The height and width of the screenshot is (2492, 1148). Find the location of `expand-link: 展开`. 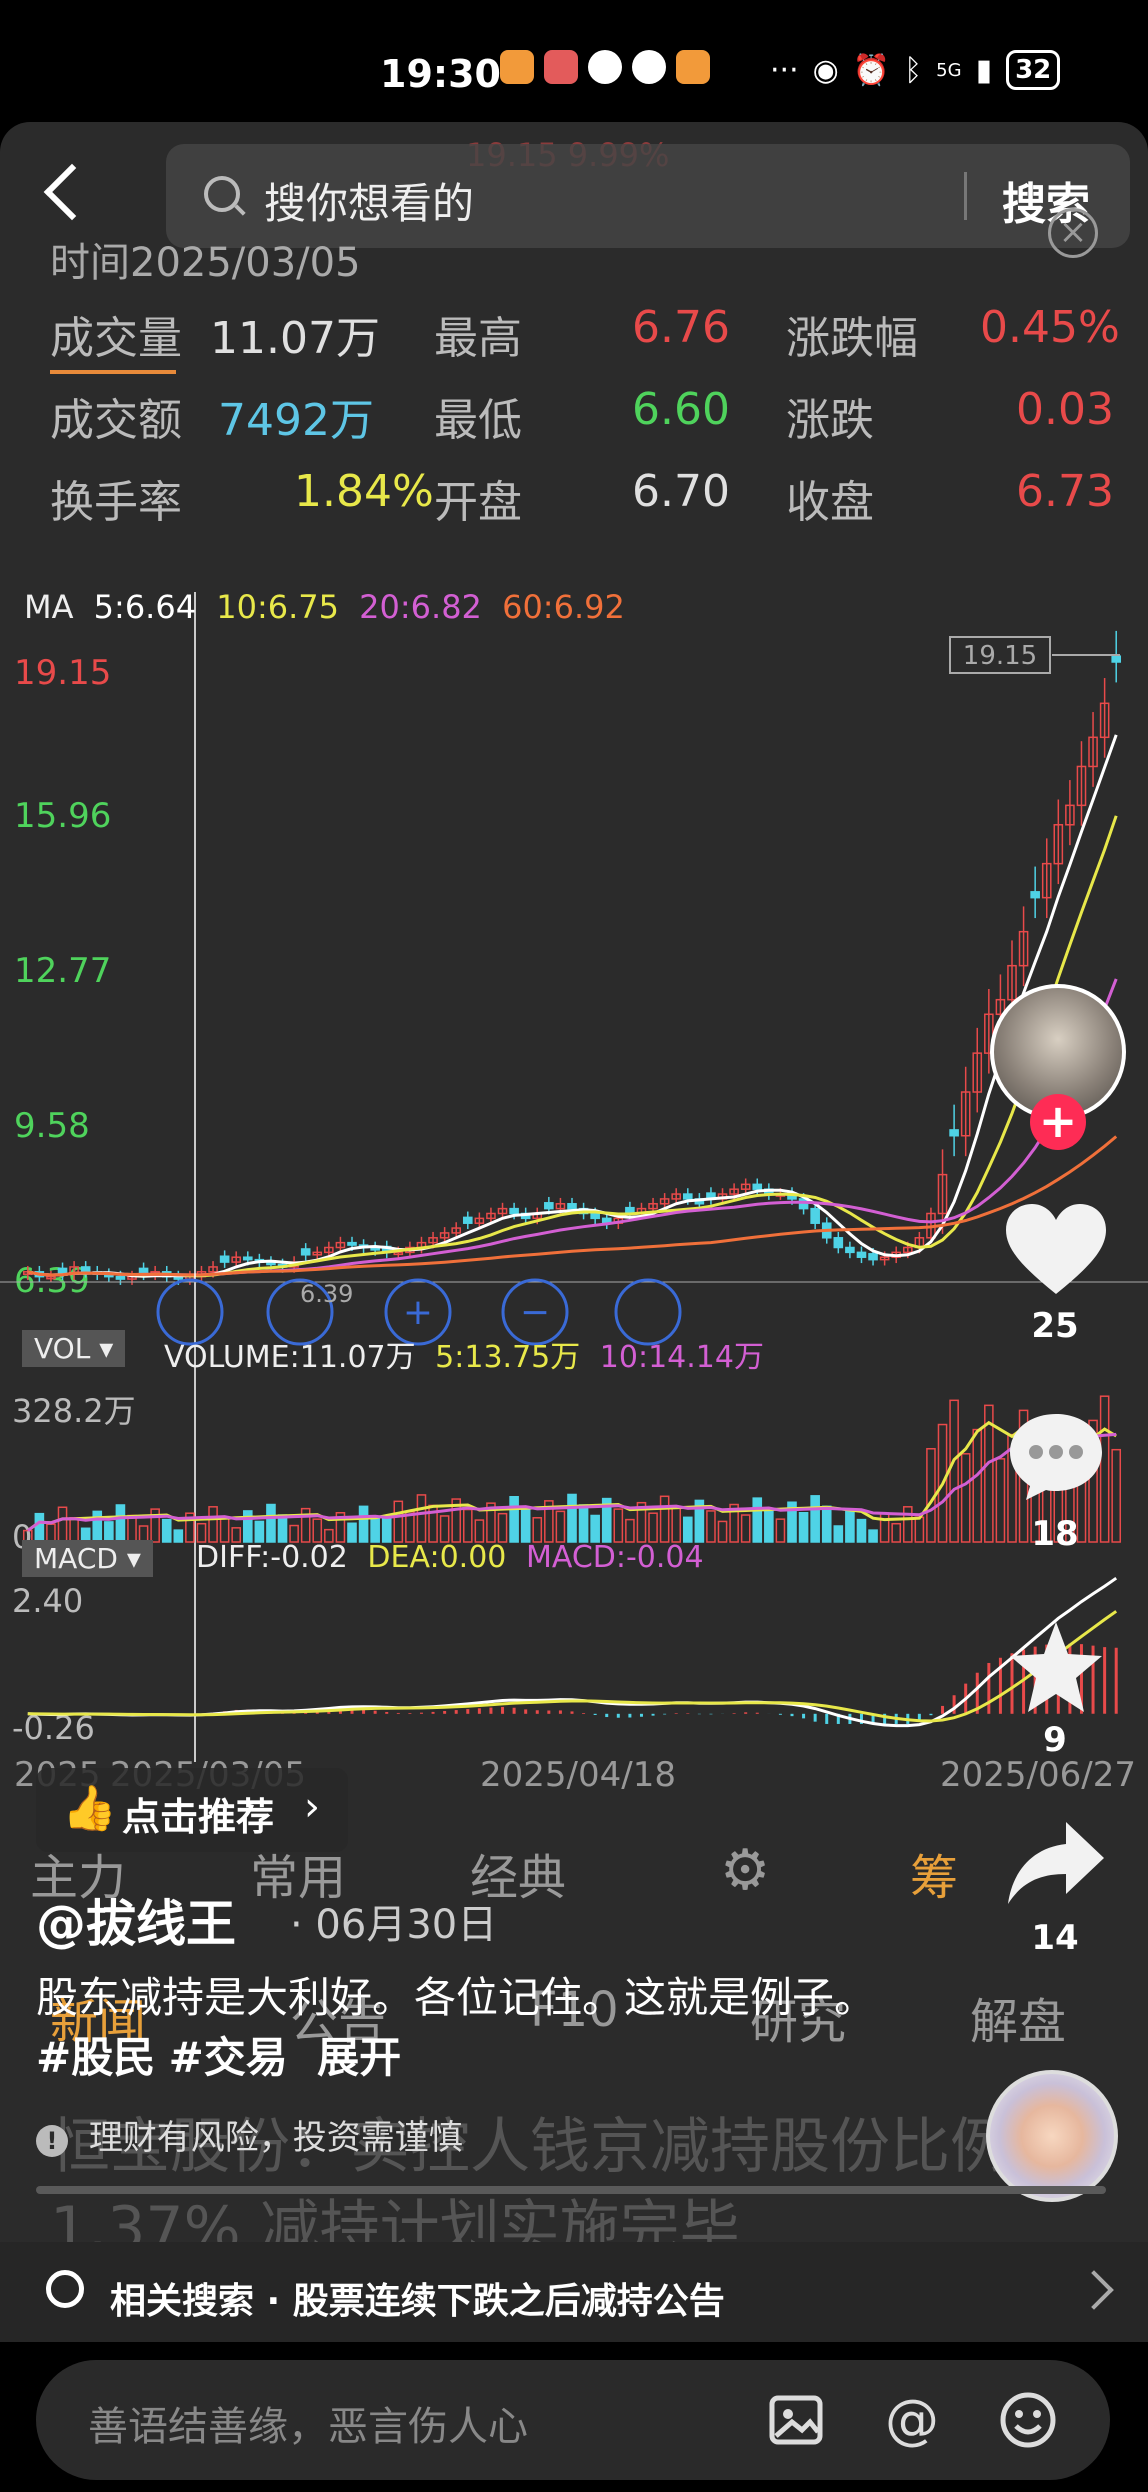

expand-link: 展开 is located at coordinates (359, 2057).